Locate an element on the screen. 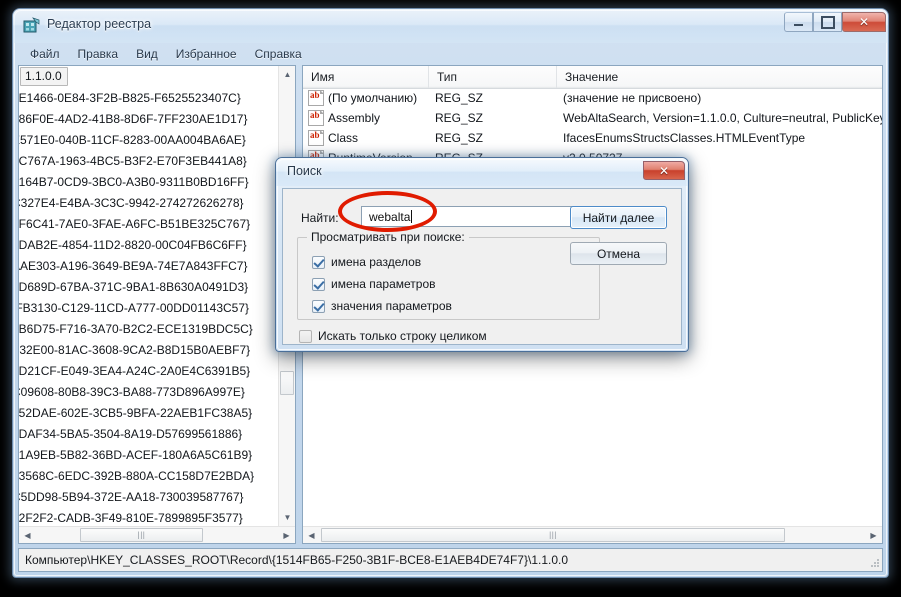 Image resolution: width=901 pixels, height=597 pixels. tree-item-label: 6DAF34-5BA5-3504-8A19-D57699561886} is located at coordinates (131, 433).